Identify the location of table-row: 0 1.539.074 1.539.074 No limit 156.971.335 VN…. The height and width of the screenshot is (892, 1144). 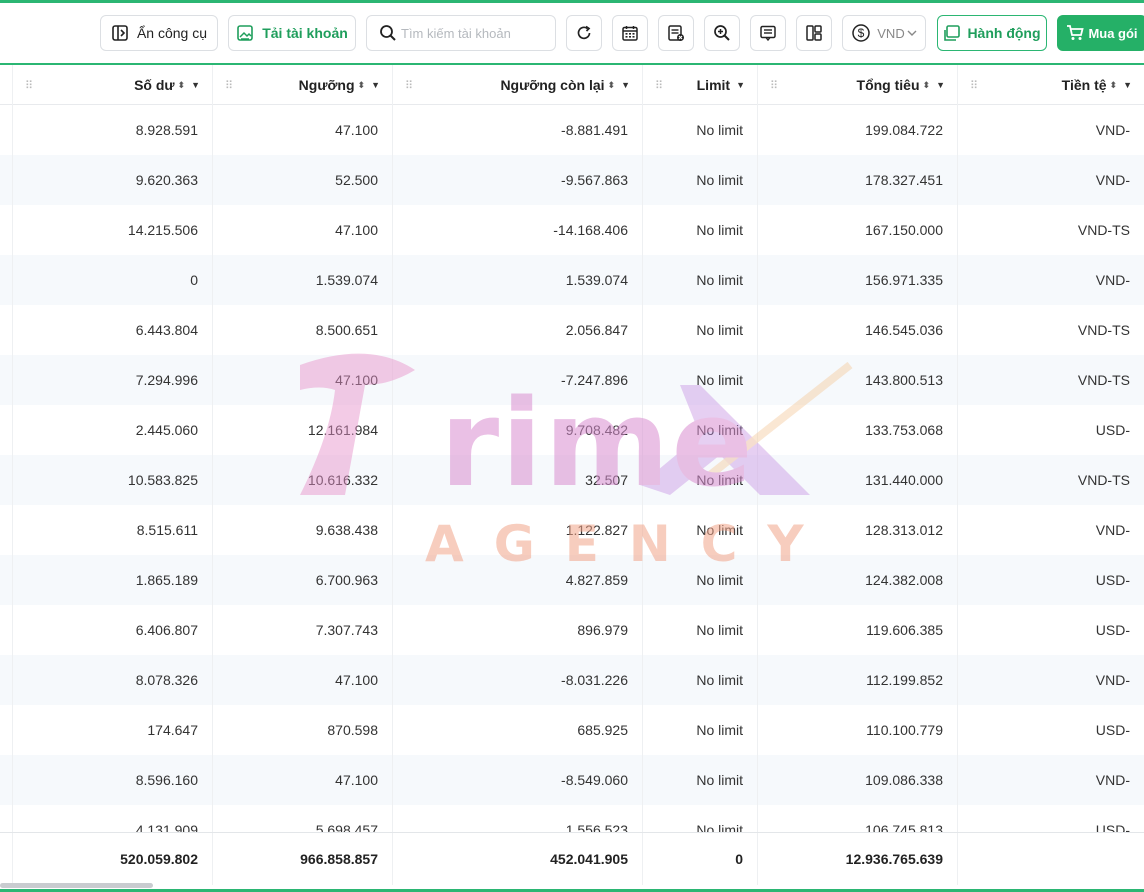
(572, 280).